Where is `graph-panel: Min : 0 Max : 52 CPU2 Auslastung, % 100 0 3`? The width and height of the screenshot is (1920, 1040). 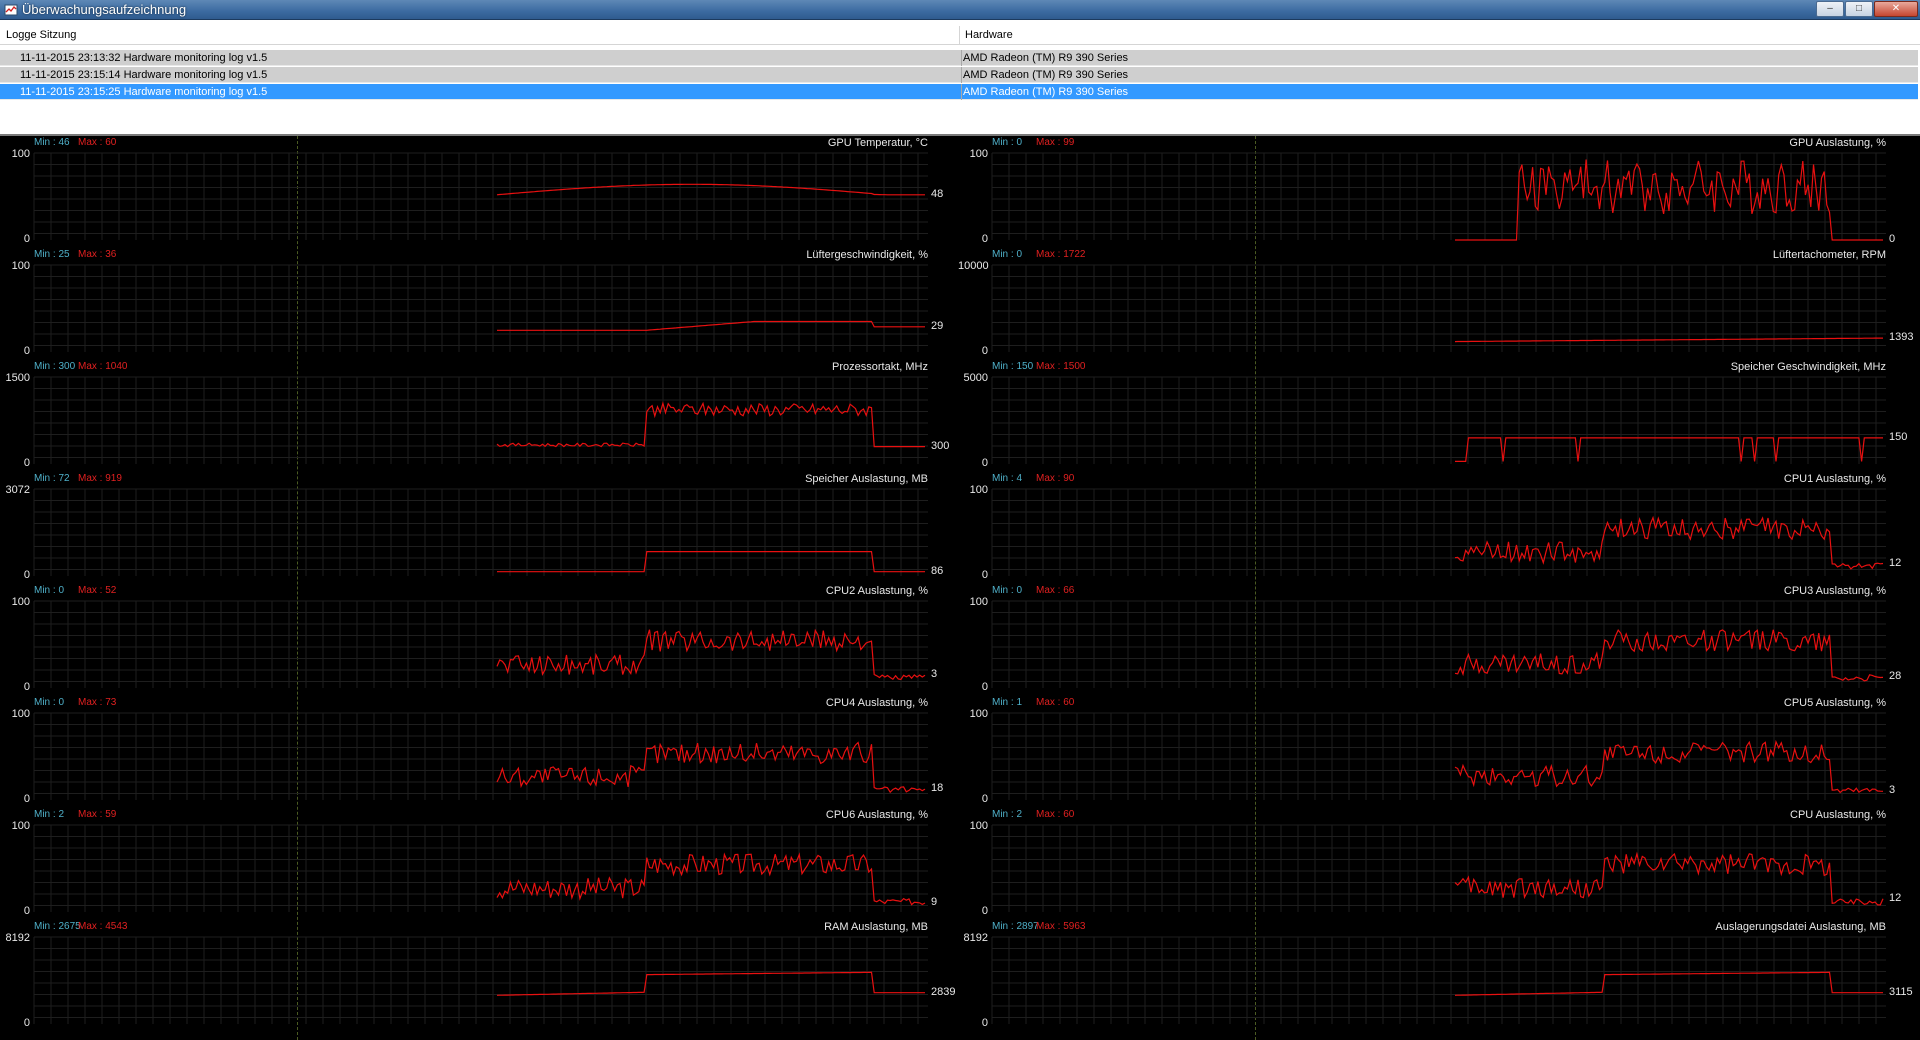
graph-panel: Min : 0 Max : 52 CPU2 Auslastung, % 100 0 3 is located at coordinates (481, 640).